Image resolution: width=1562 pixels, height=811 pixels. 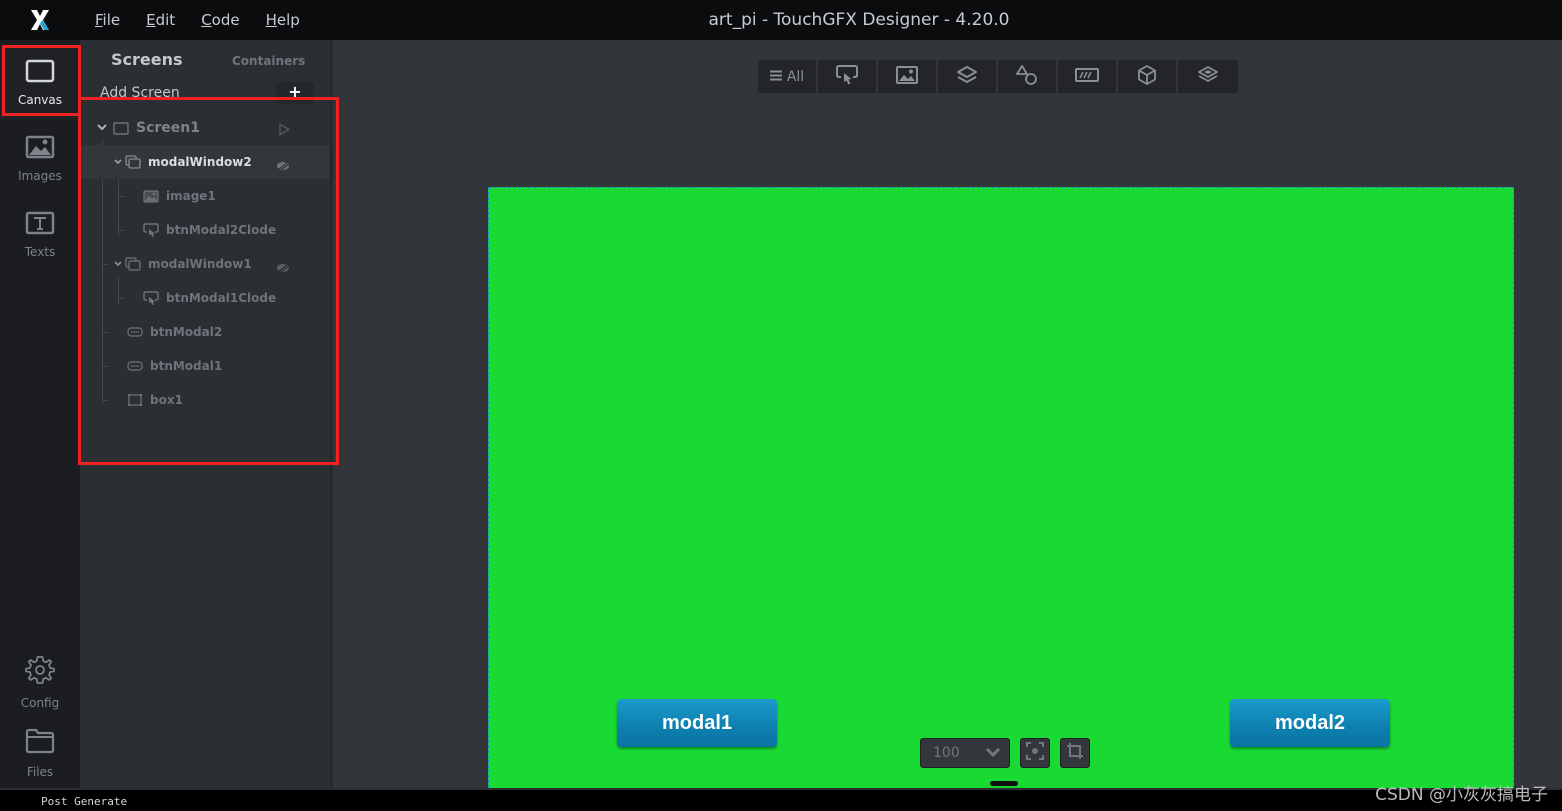 I want to click on add-screen-label: Add Screen, so click(x=140, y=93).